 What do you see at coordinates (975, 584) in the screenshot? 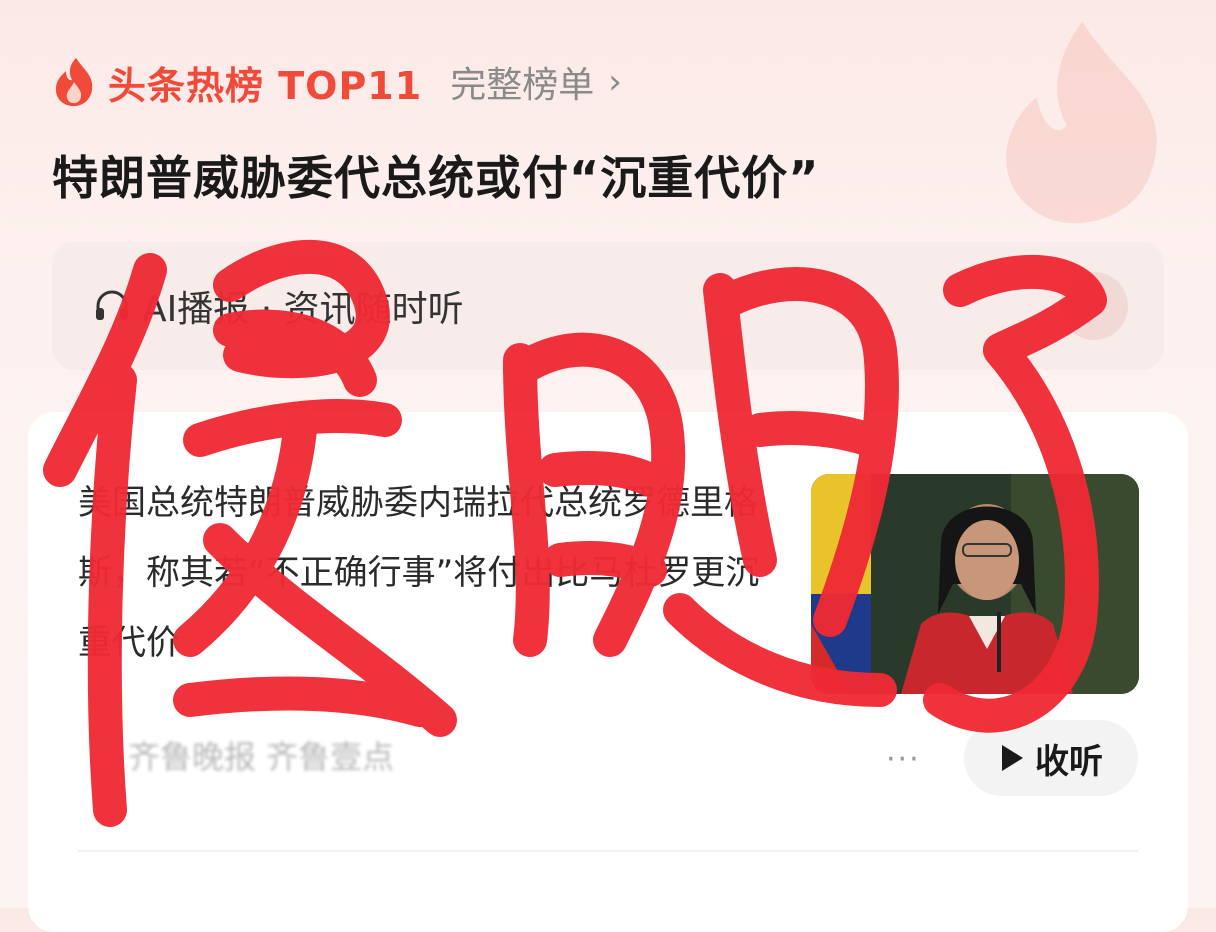
I see `news-thumbnail-photo` at bounding box center [975, 584].